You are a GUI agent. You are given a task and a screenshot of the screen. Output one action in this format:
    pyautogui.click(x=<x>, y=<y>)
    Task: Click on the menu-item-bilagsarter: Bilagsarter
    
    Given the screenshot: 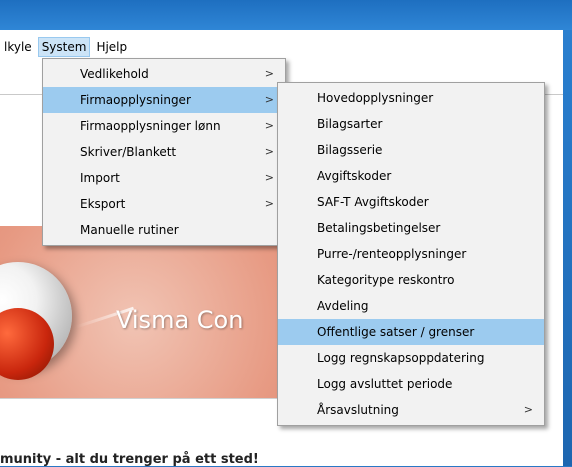 What is the action you would take?
    pyautogui.click(x=411, y=124)
    